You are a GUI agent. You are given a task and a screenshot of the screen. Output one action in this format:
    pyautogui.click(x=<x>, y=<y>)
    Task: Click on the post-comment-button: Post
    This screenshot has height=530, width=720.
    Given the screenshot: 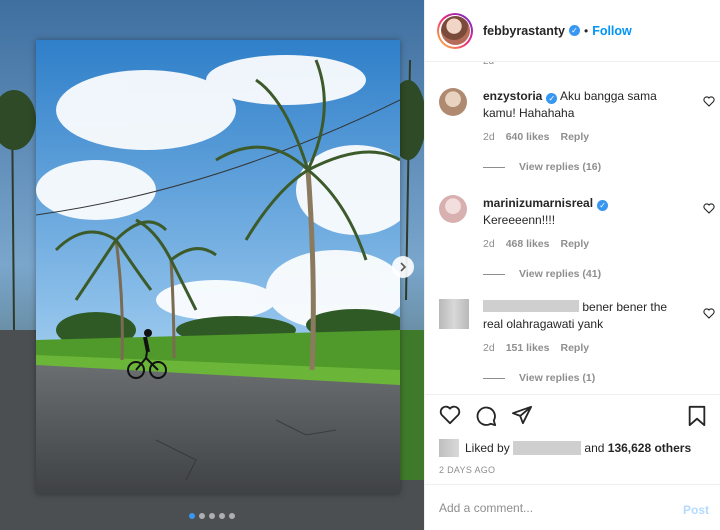 What is the action you would take?
    pyautogui.click(x=696, y=510)
    